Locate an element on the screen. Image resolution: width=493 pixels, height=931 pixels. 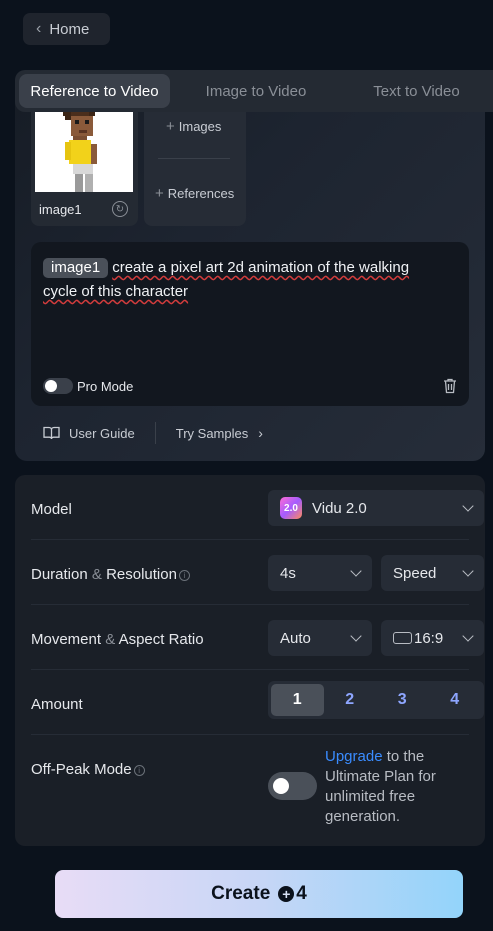
pro-mode-toggle is located at coordinates (58, 386).